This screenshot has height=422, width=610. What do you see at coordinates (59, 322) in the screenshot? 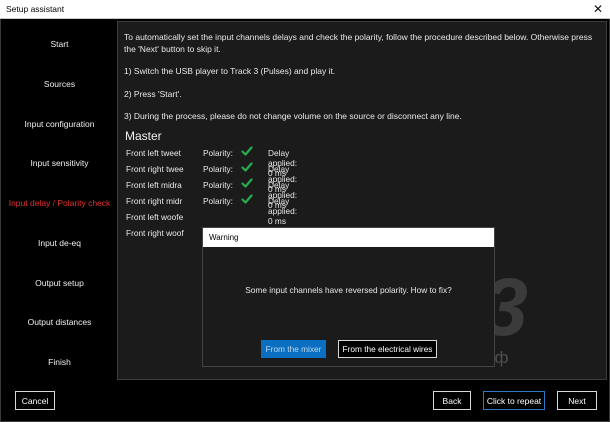
I see `sidebar-item-output-distances: Output distances` at bounding box center [59, 322].